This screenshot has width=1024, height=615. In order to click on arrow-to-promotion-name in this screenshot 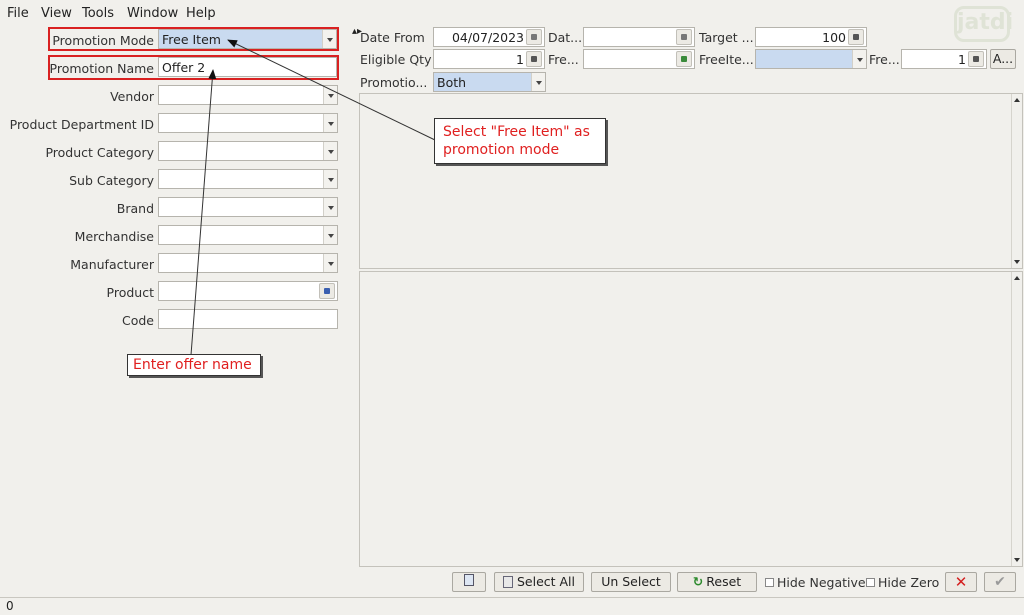, I will do `click(203, 212)`.